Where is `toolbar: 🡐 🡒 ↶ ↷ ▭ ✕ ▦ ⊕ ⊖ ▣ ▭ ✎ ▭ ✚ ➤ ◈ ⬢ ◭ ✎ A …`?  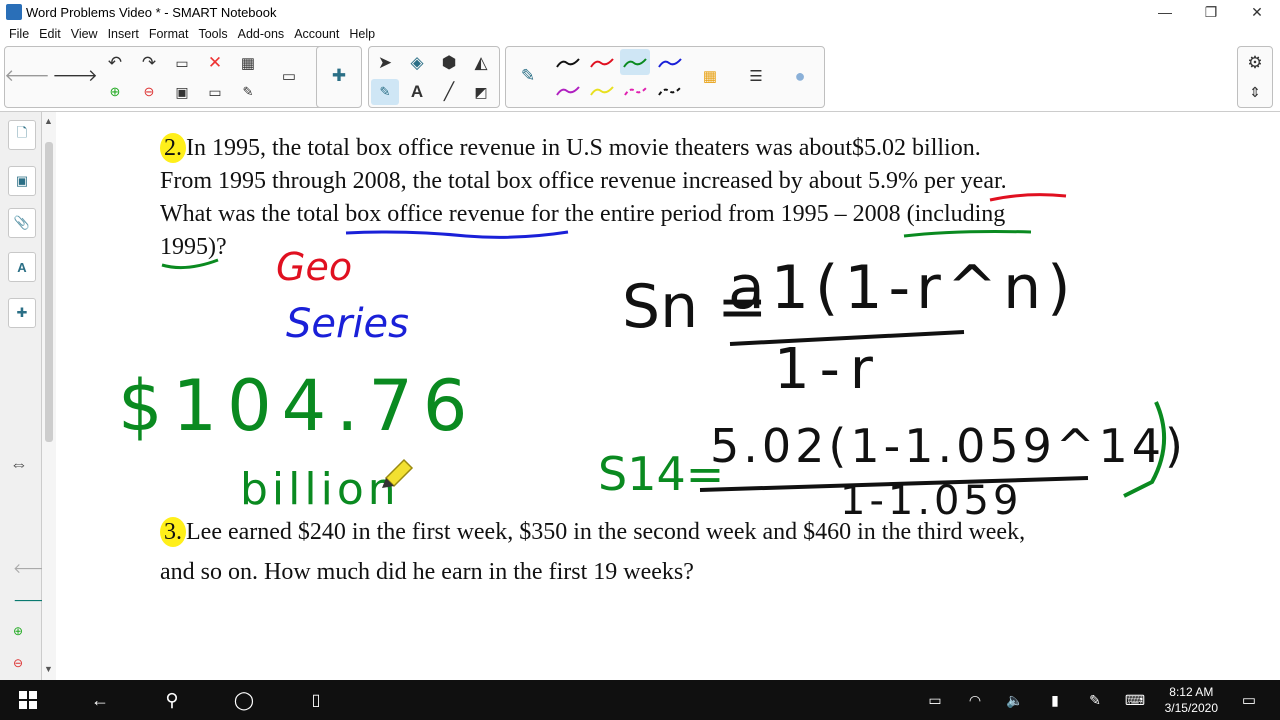
toolbar: 🡐 🡒 ↶ ↷ ▭ ✕ ▦ ⊕ ⊖ ▣ ▭ ✎ ▭ ✚ ➤ ◈ ⬢ ◭ ✎ A … is located at coordinates (640, 78).